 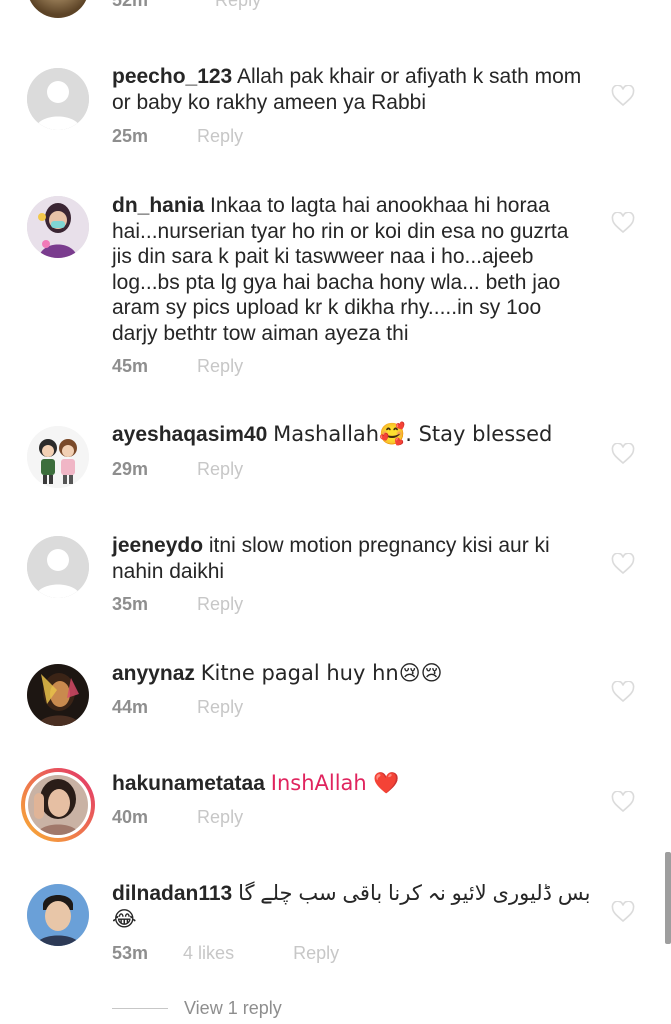 What do you see at coordinates (130, 707) in the screenshot?
I see `comment-time: 44m` at bounding box center [130, 707].